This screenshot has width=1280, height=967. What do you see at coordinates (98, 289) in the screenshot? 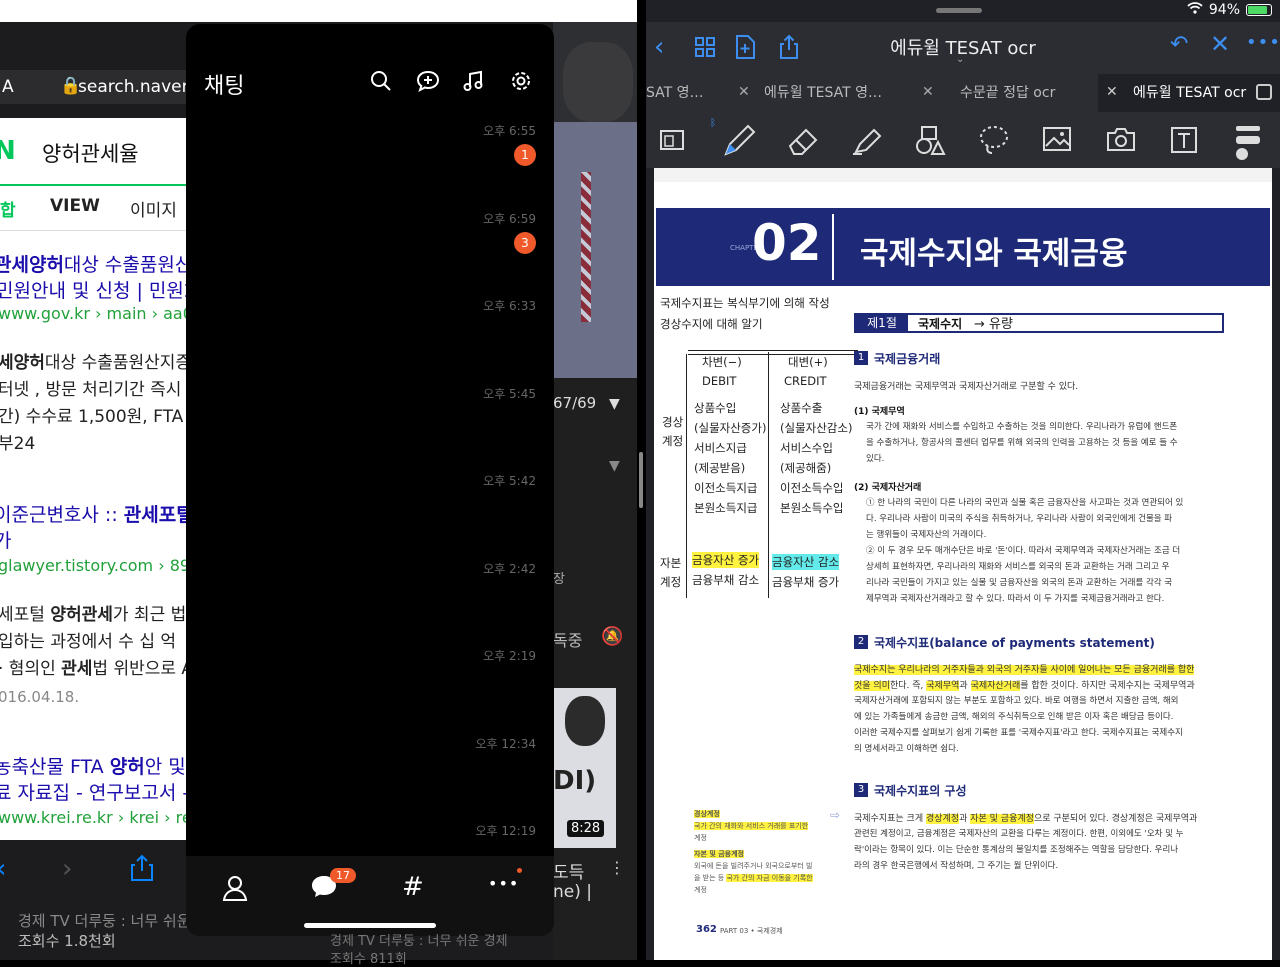
I see `result-1-title-line2: 민원안내 및 신청 | 민원2` at bounding box center [98, 289].